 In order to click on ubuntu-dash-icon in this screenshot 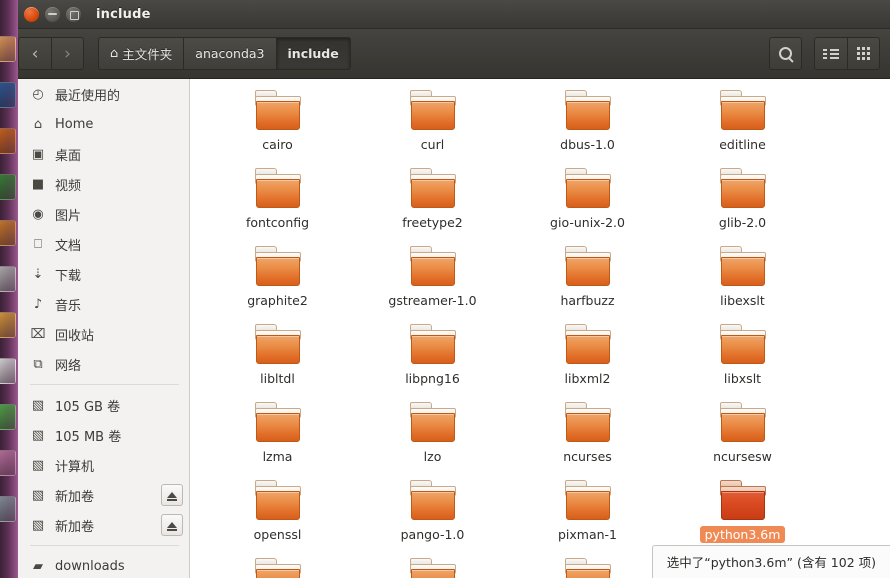, I will do `click(8, 49)`.